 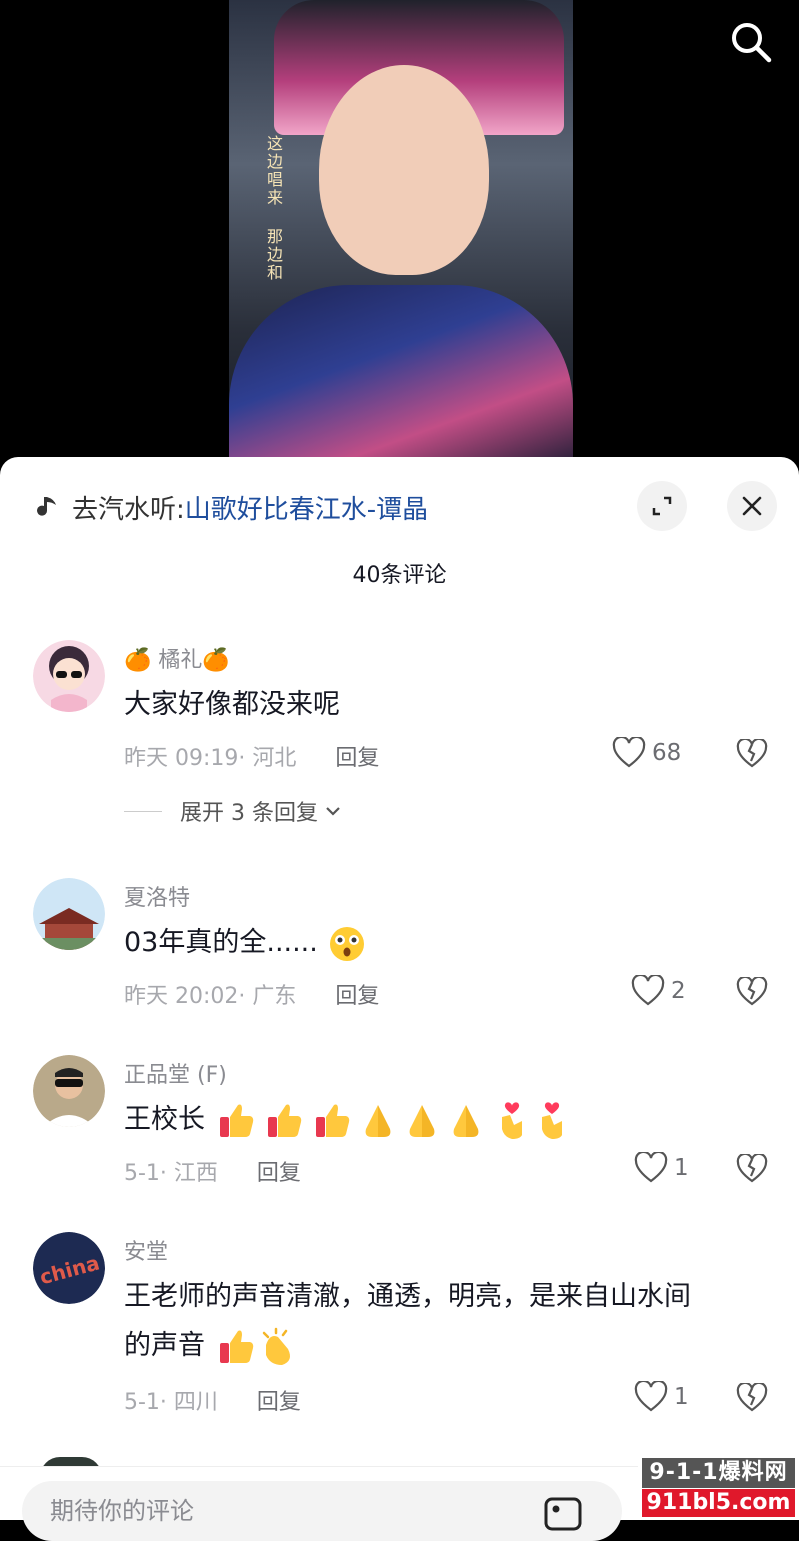 I want to click on comment-text: 大家好像都没来呢, so click(x=232, y=704).